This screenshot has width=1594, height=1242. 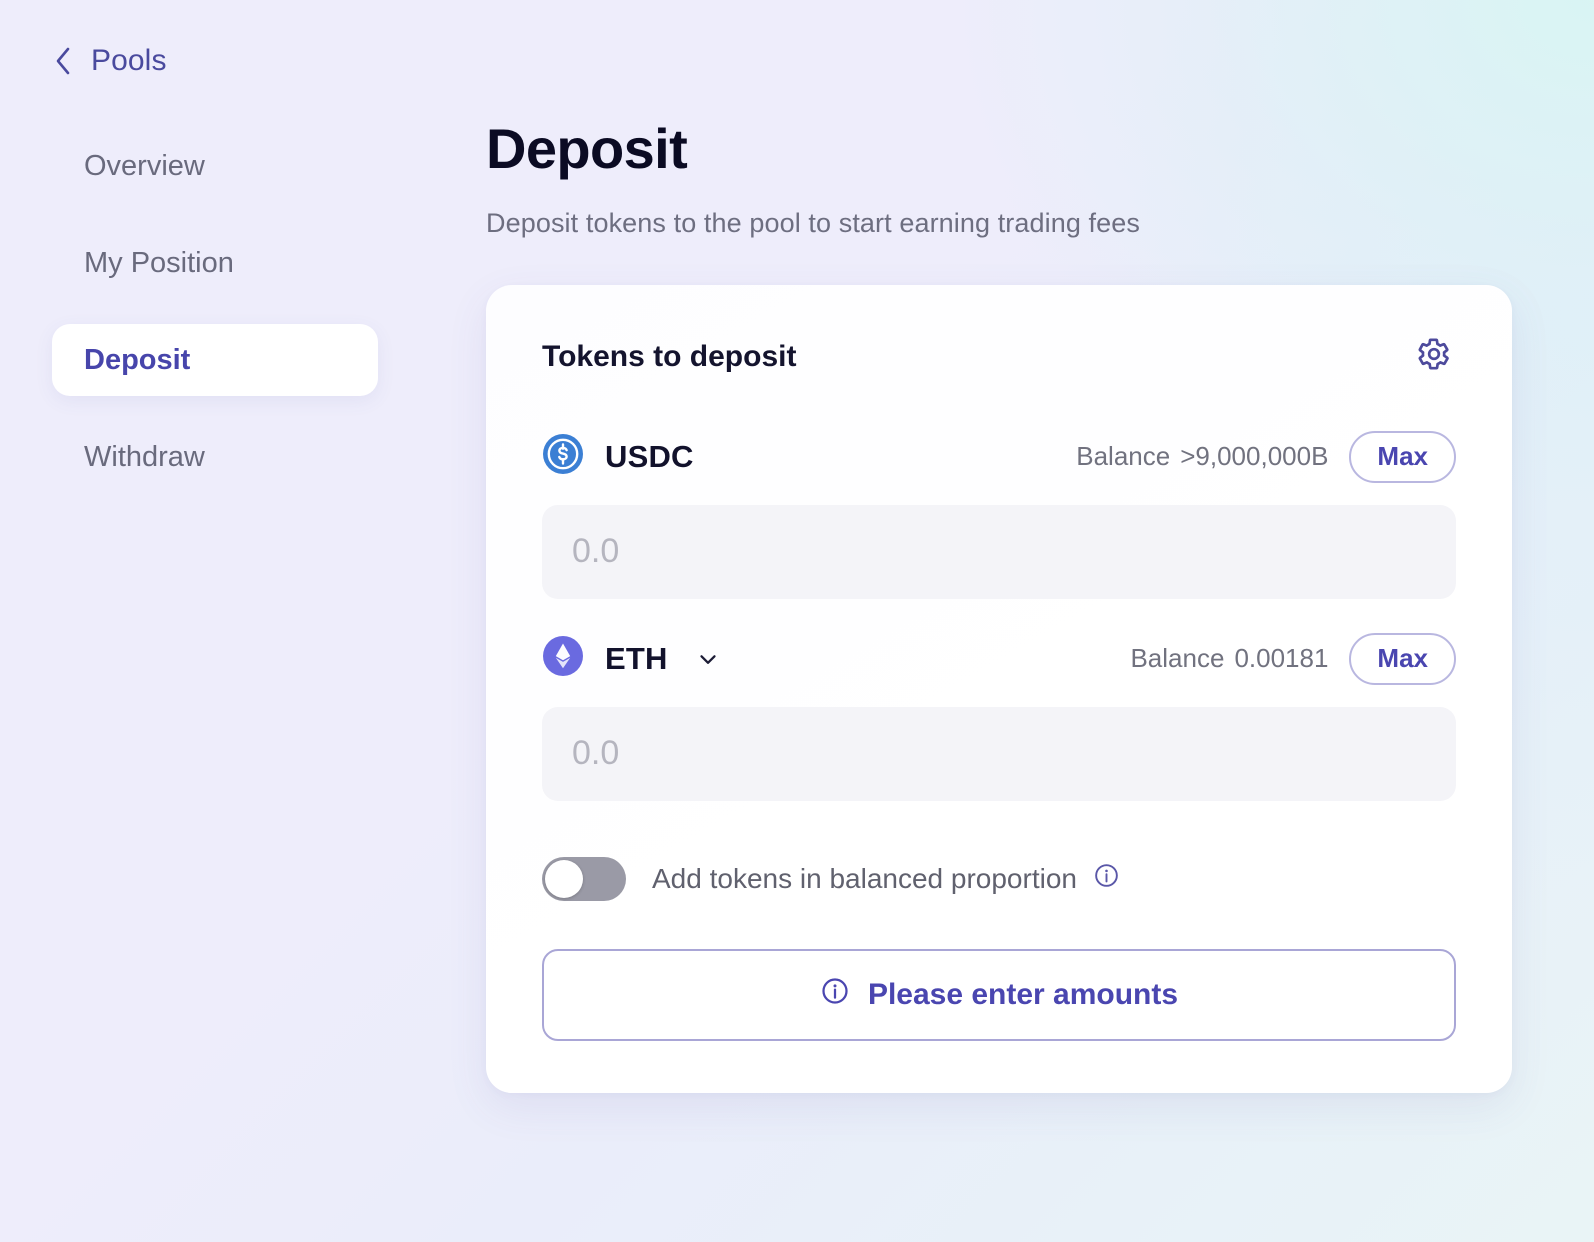 I want to click on token-balance-group: Balance >9,000,000B Max, so click(x=1266, y=456).